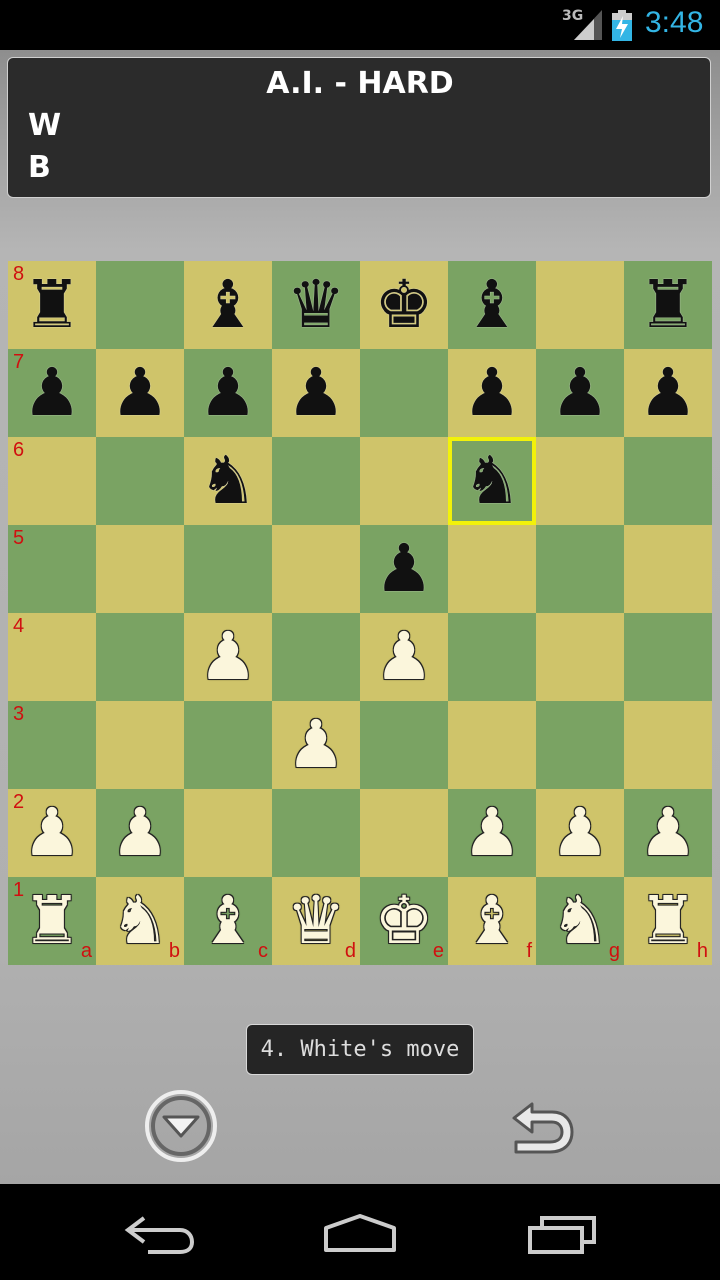 This screenshot has width=720, height=1280. I want to click on file-label: h, so click(702, 951).